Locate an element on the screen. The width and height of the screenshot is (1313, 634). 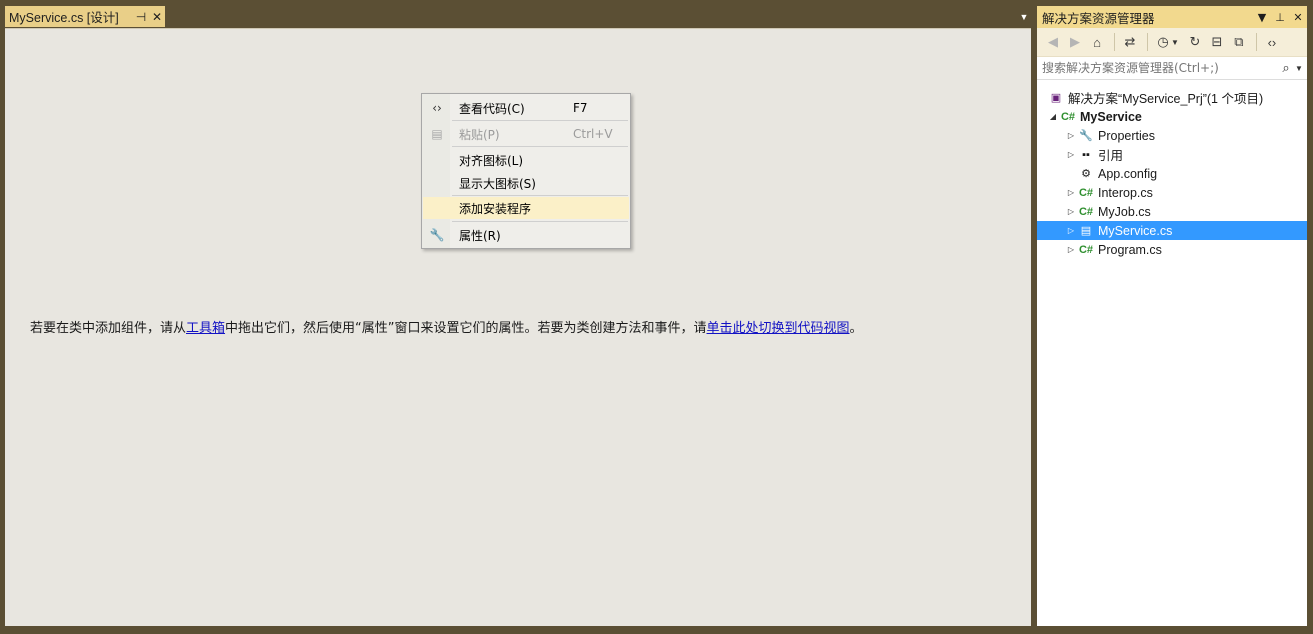
menu-item-label: 粘贴(P) is located at coordinates (479, 134).